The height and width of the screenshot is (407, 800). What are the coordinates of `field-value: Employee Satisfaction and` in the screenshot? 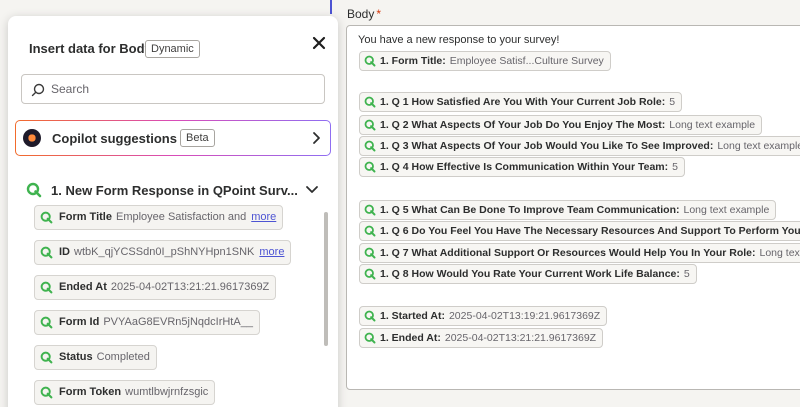 It's located at (181, 217).